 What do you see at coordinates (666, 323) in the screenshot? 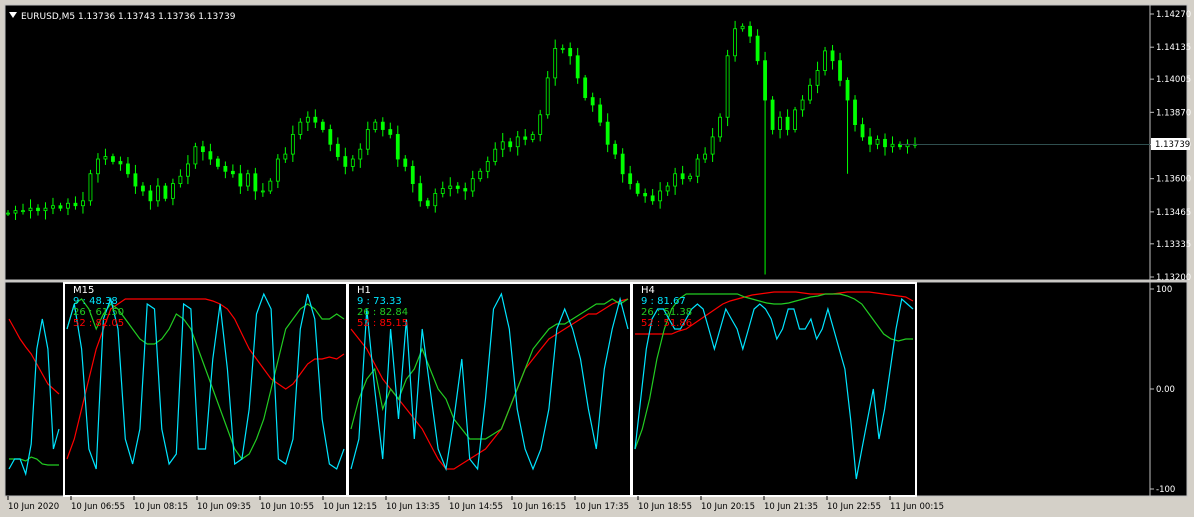
I see `panel-legend-entry: 52 : 51.86` at bounding box center [666, 323].